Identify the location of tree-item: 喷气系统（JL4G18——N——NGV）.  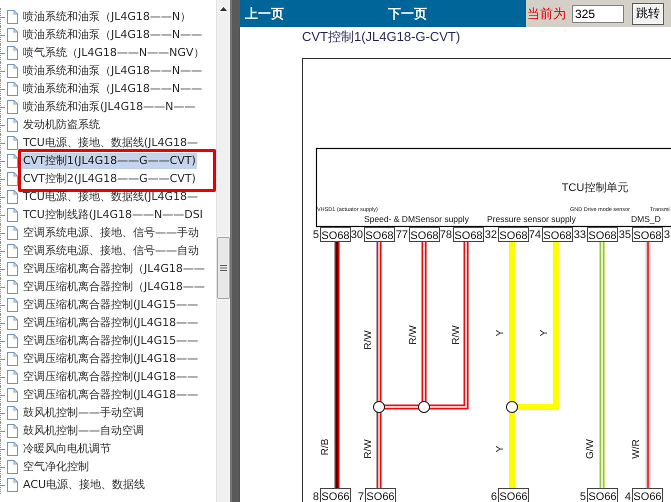
(114, 53).